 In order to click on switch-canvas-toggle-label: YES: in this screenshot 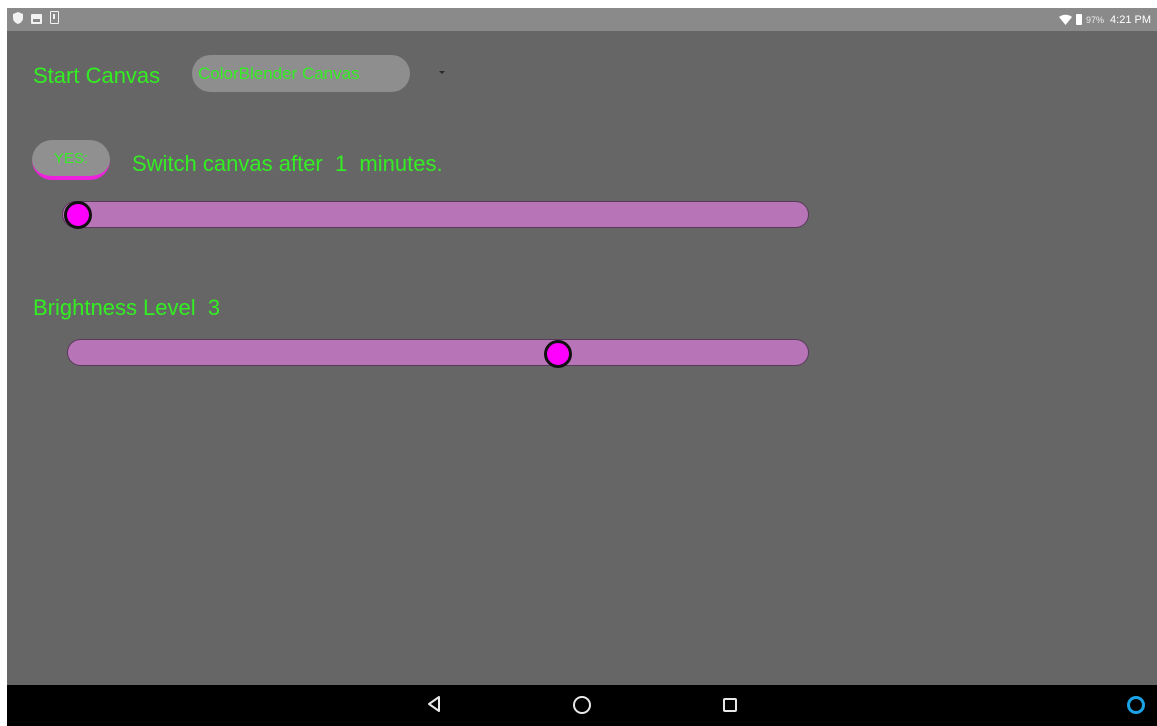, I will do `click(71, 158)`.